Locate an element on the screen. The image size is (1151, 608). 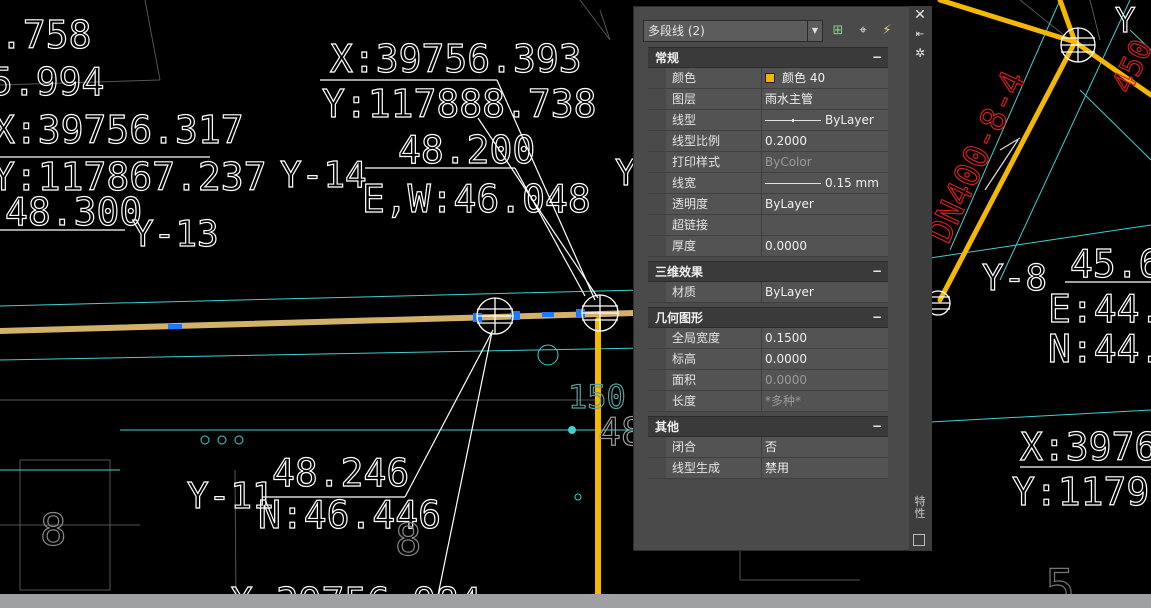
manhole-y14 is located at coordinates (600, 313).